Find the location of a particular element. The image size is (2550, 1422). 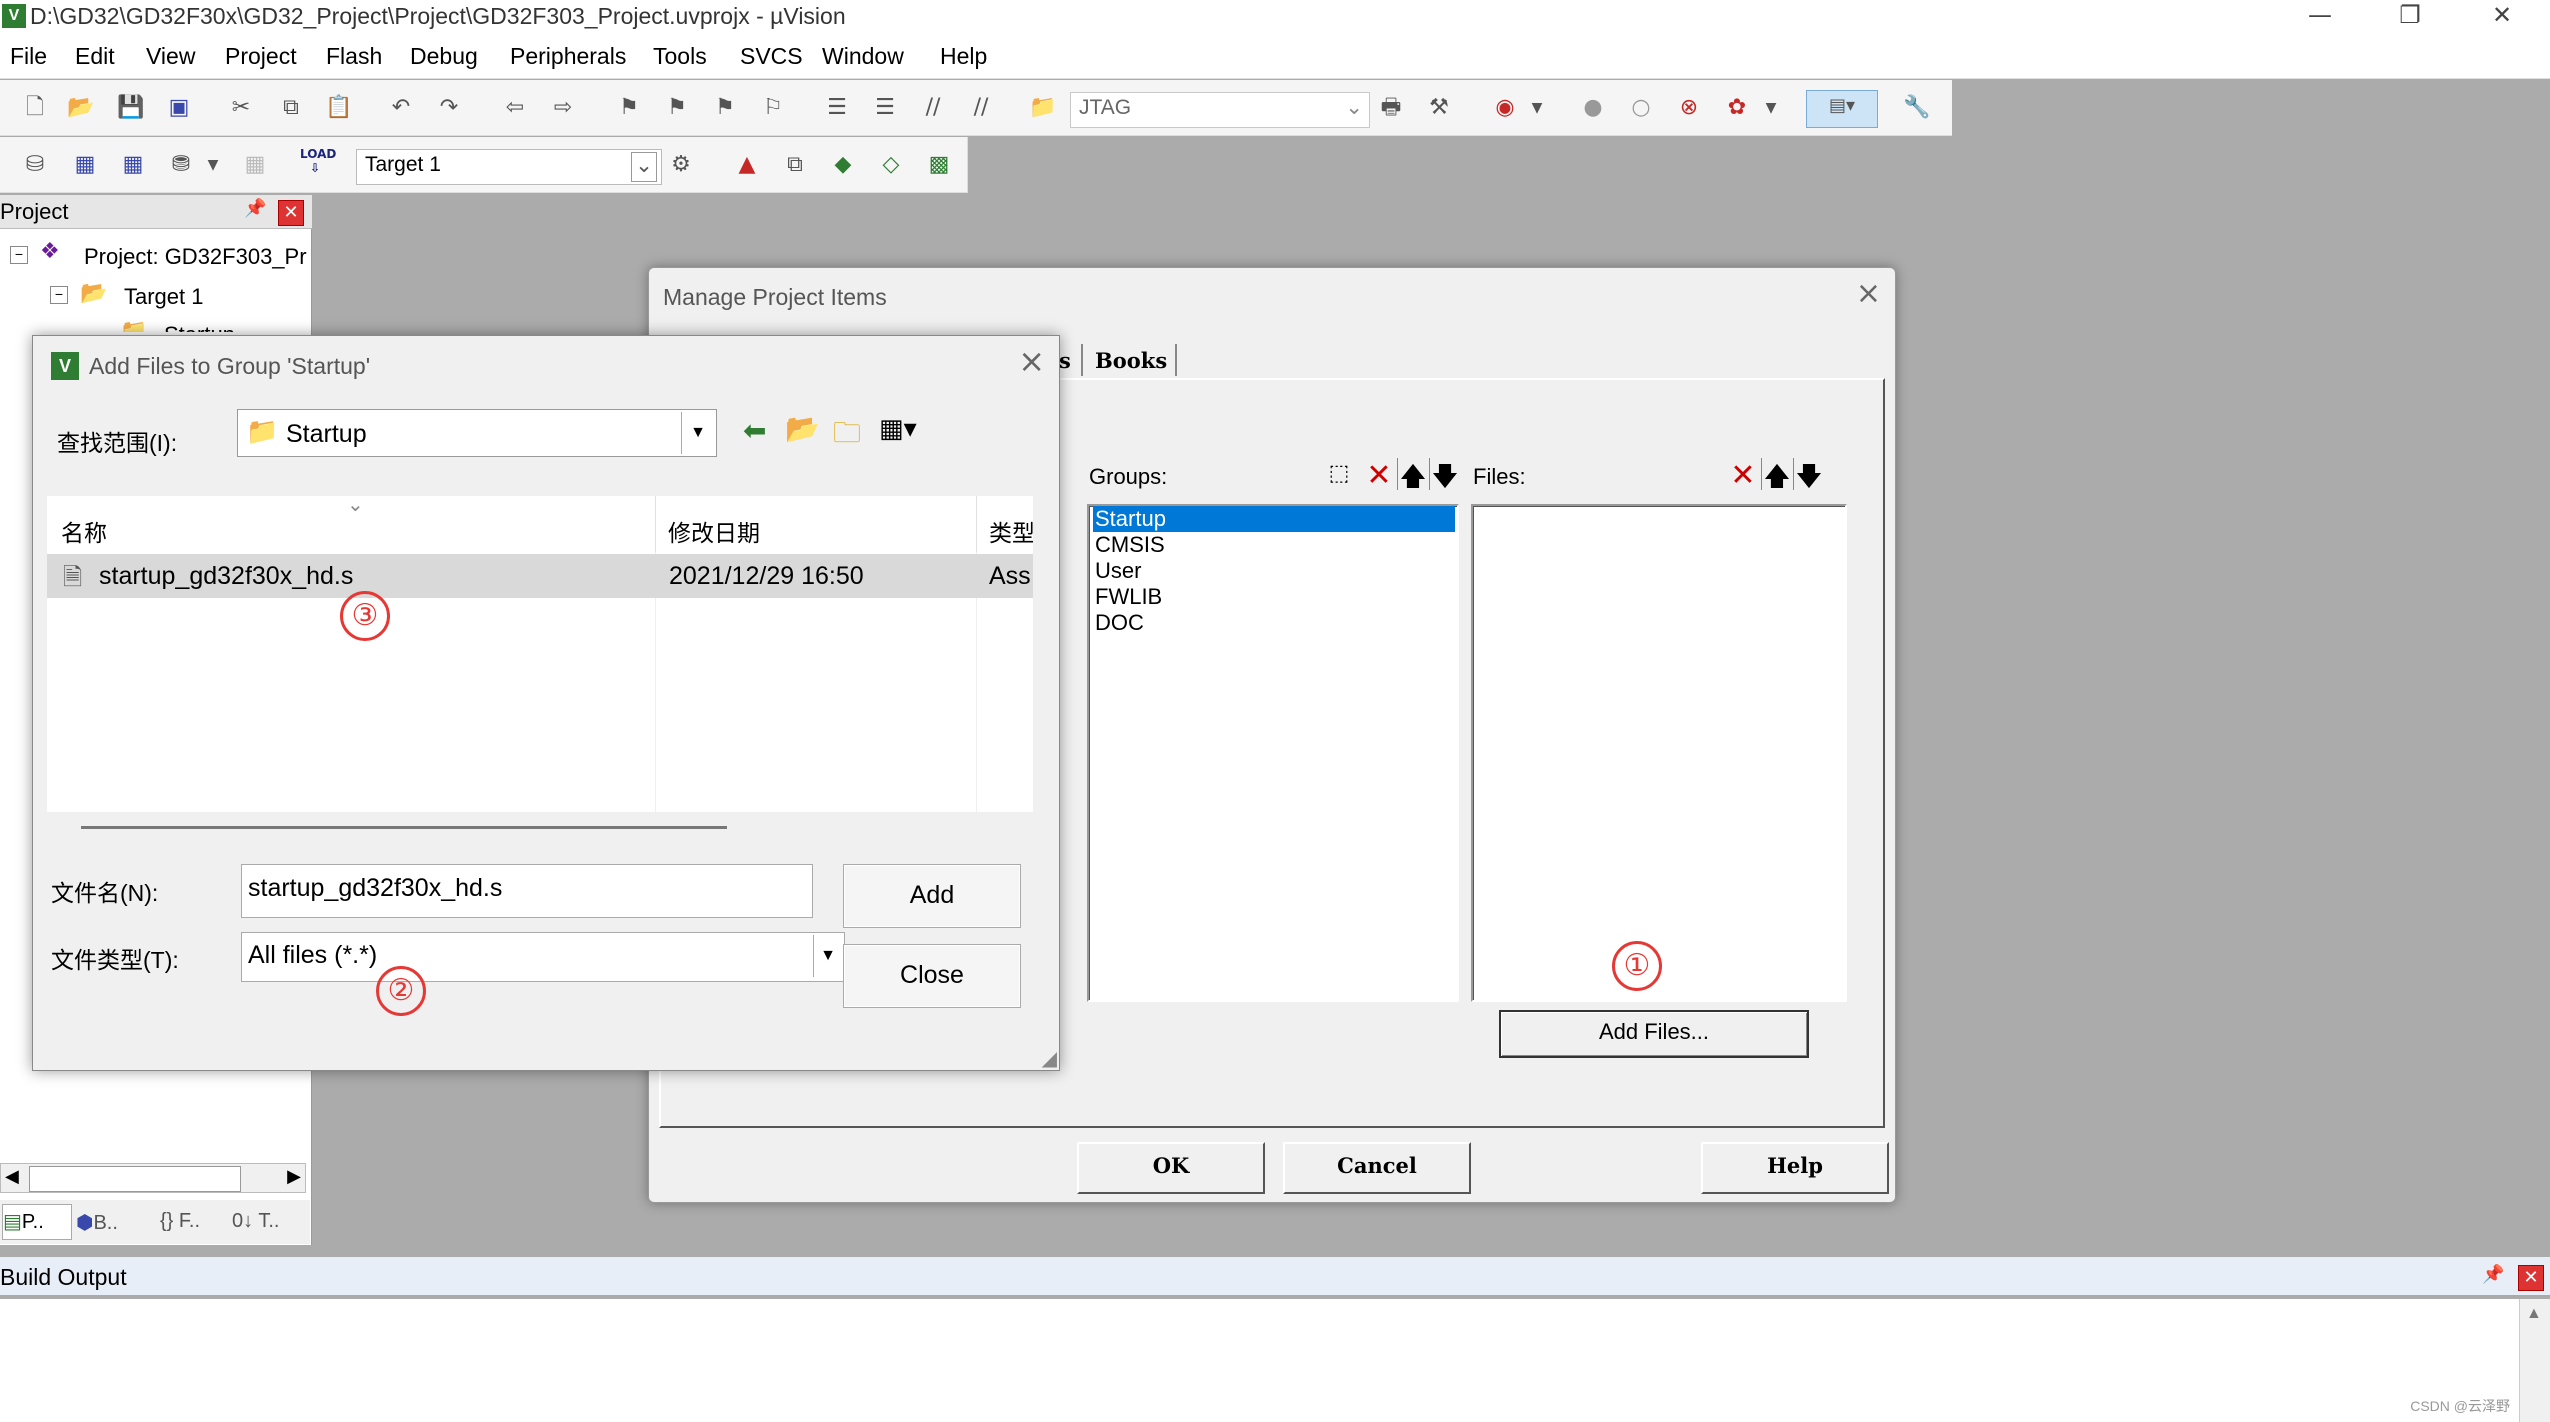

translate-icon: ⛁ is located at coordinates (35, 165).